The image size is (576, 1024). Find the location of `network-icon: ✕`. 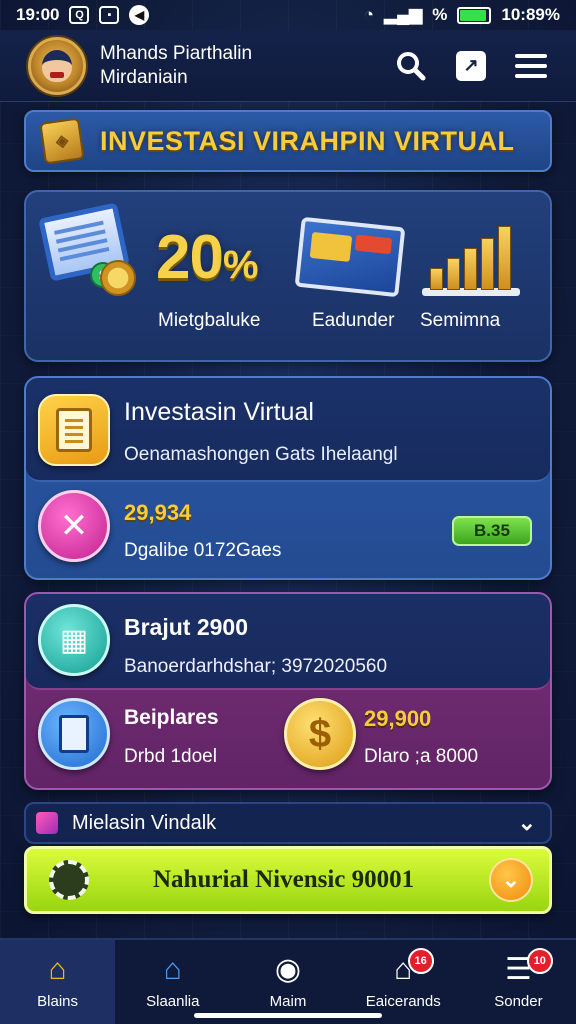

network-icon: ✕ is located at coordinates (74, 526).